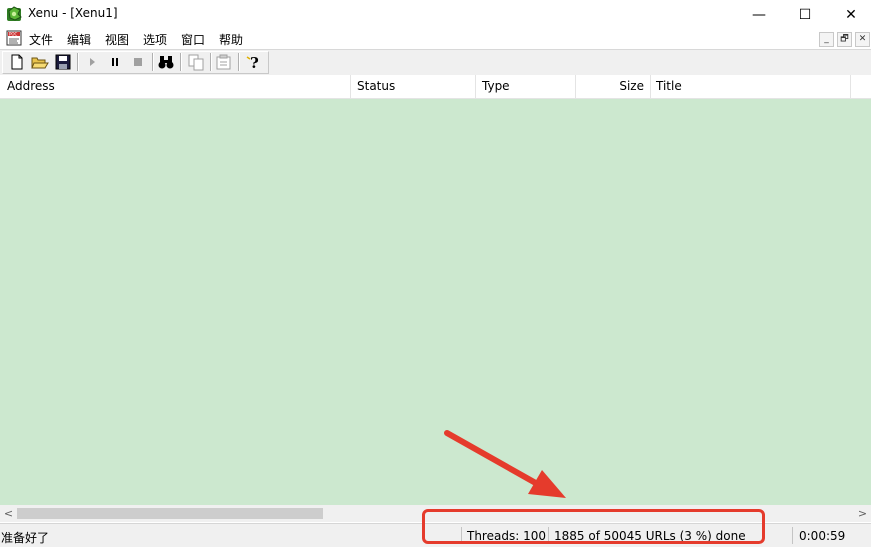 This screenshot has width=871, height=547. What do you see at coordinates (73, 13) in the screenshot?
I see `window-title: Xenu - [Xenu1]` at bounding box center [73, 13].